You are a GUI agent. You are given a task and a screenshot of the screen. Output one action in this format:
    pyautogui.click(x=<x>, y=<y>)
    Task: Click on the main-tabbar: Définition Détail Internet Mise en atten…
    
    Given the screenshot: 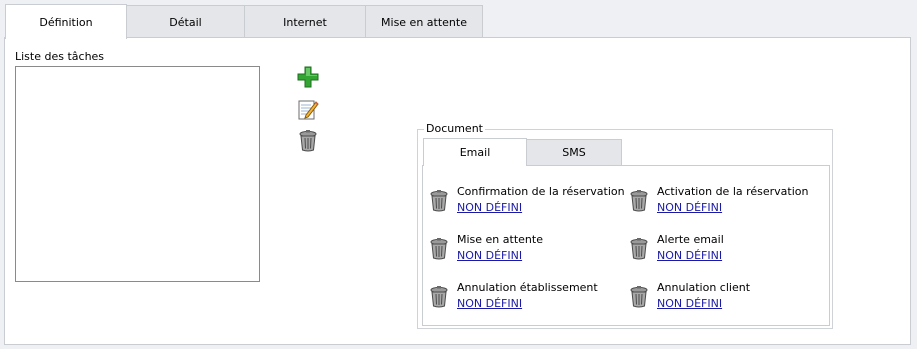 What is the action you would take?
    pyautogui.click(x=458, y=19)
    